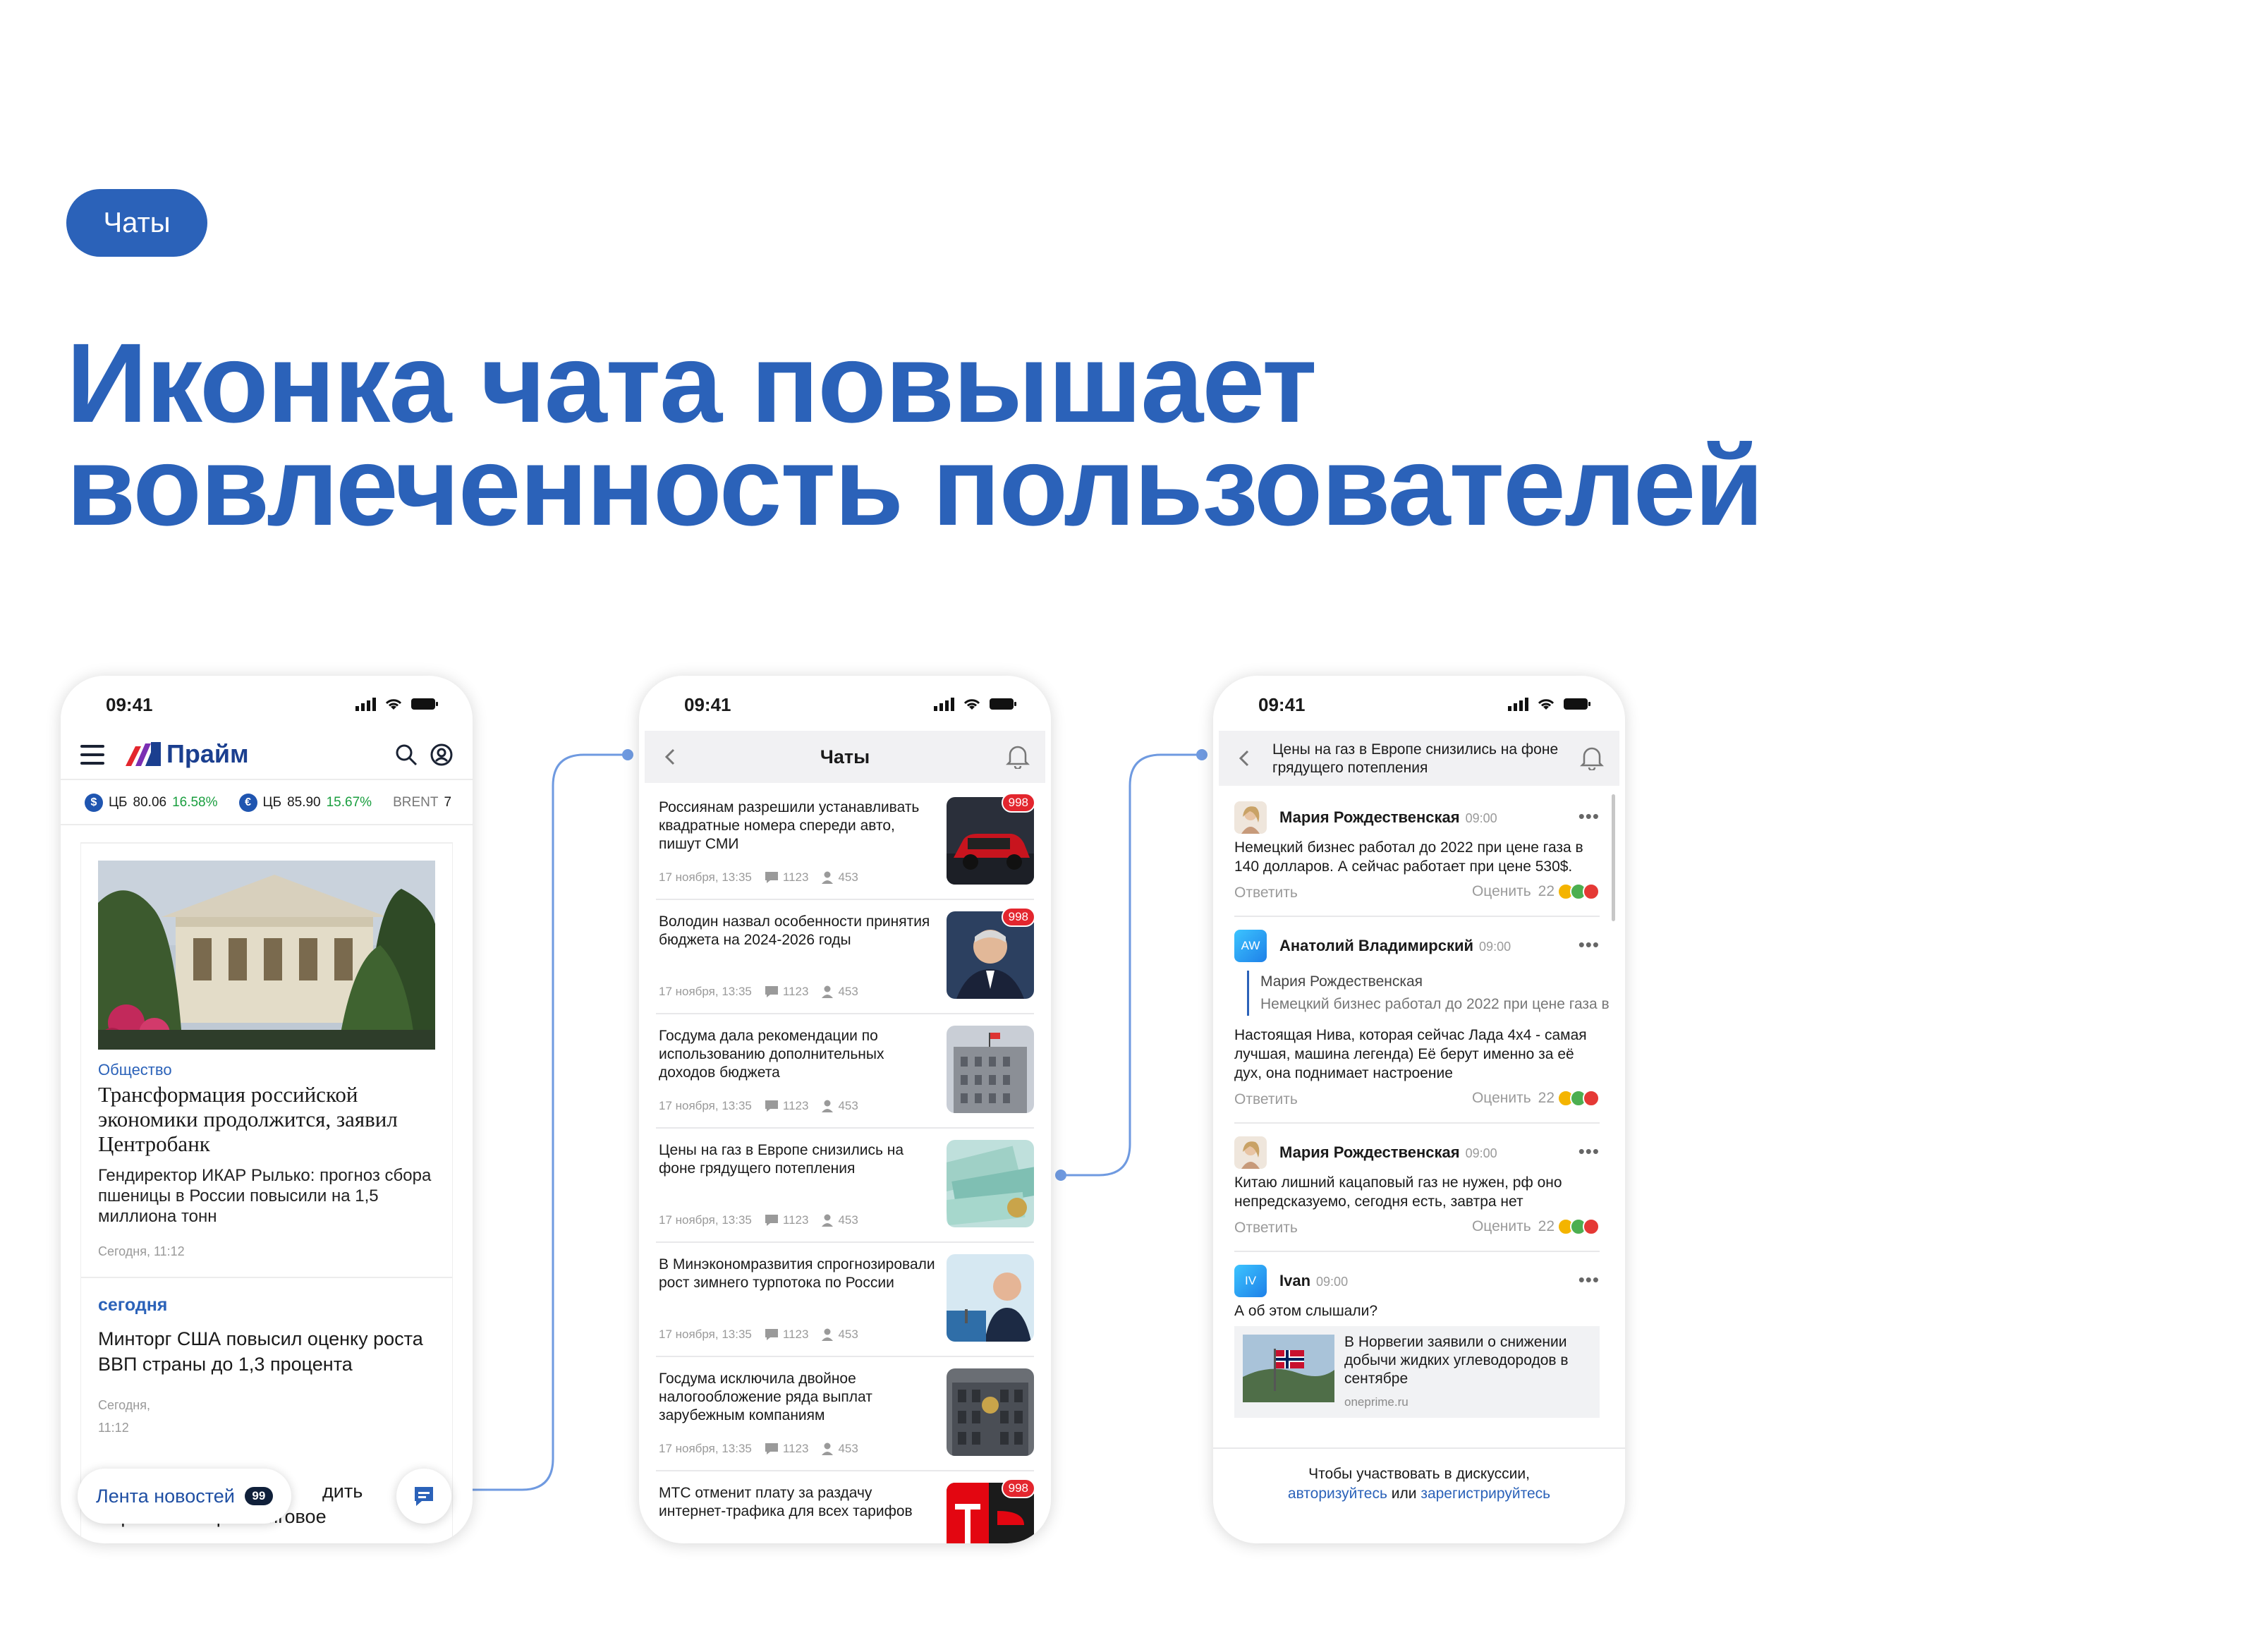  What do you see at coordinates (1495, 947) in the screenshot?
I see `message-time: 09:00` at bounding box center [1495, 947].